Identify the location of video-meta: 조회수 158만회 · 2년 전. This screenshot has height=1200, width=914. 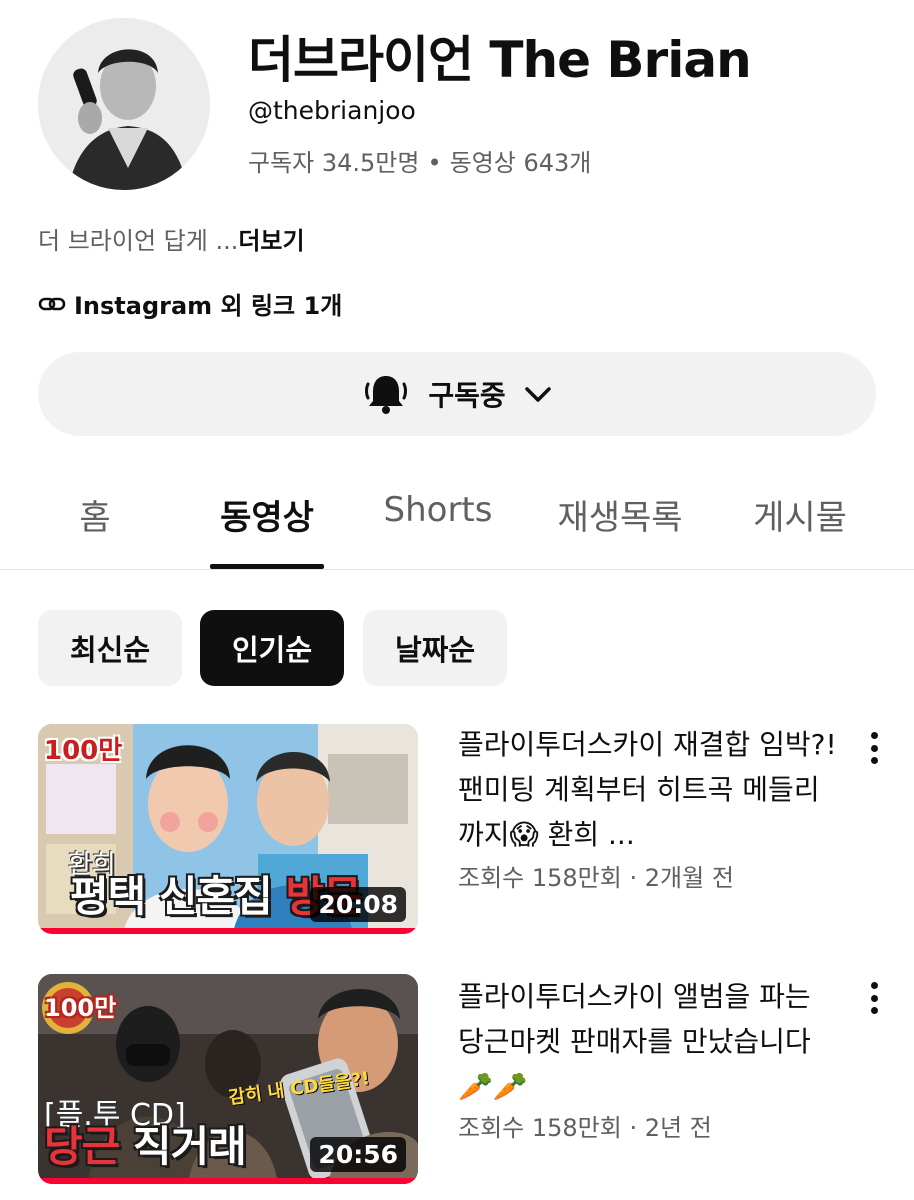
(585, 1125).